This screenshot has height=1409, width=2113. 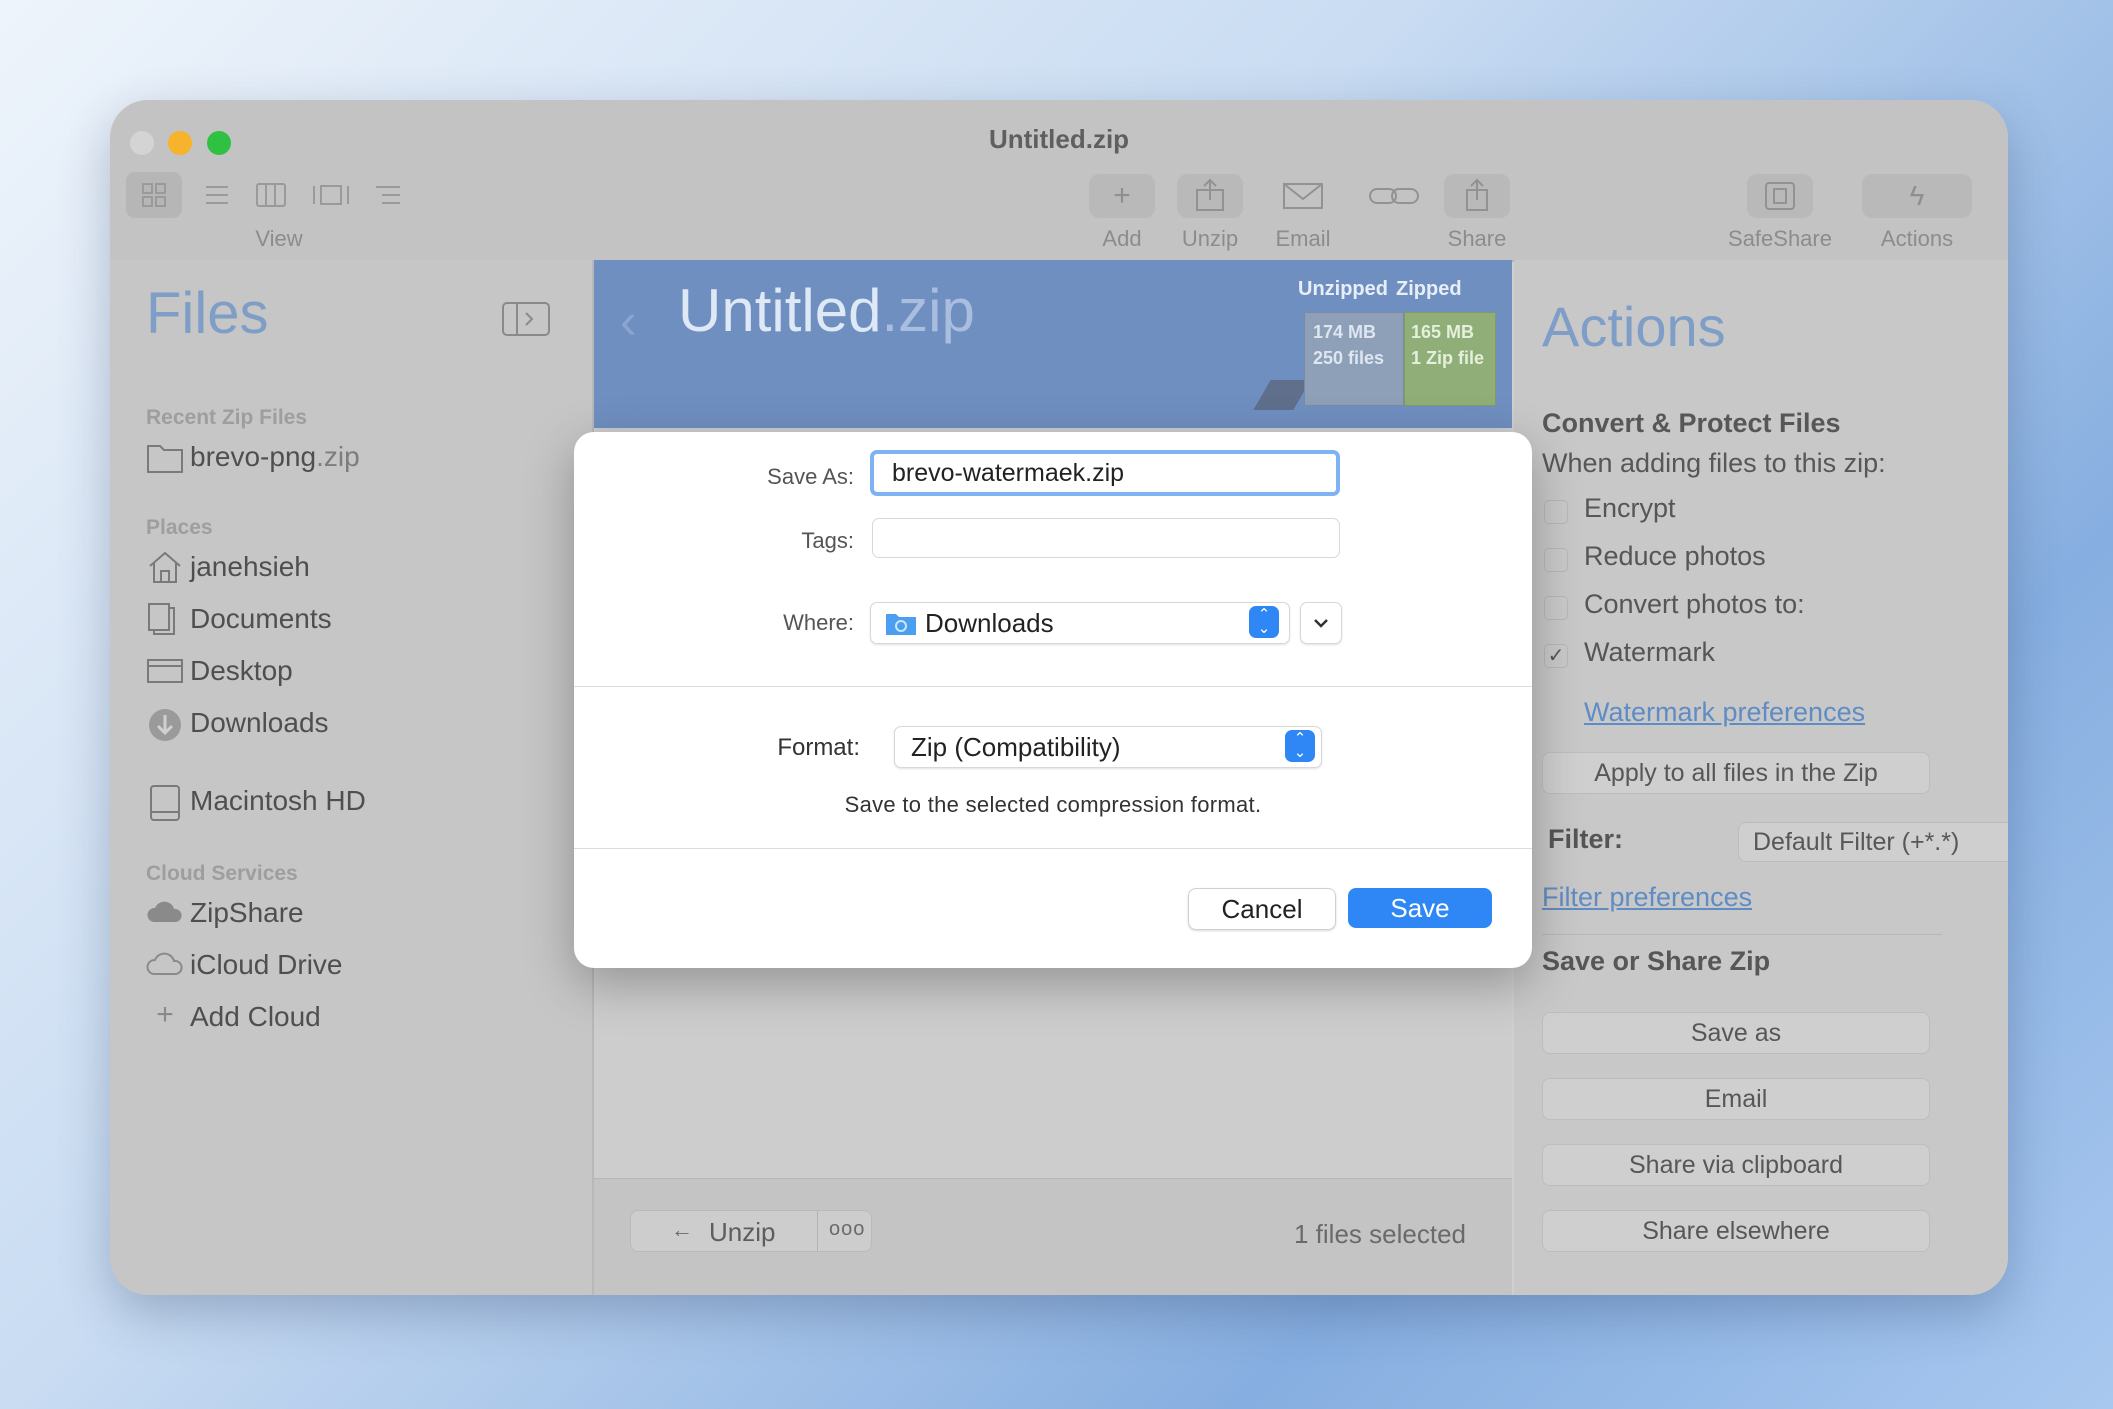 I want to click on reduce-photos-checkbox, so click(x=1556, y=560).